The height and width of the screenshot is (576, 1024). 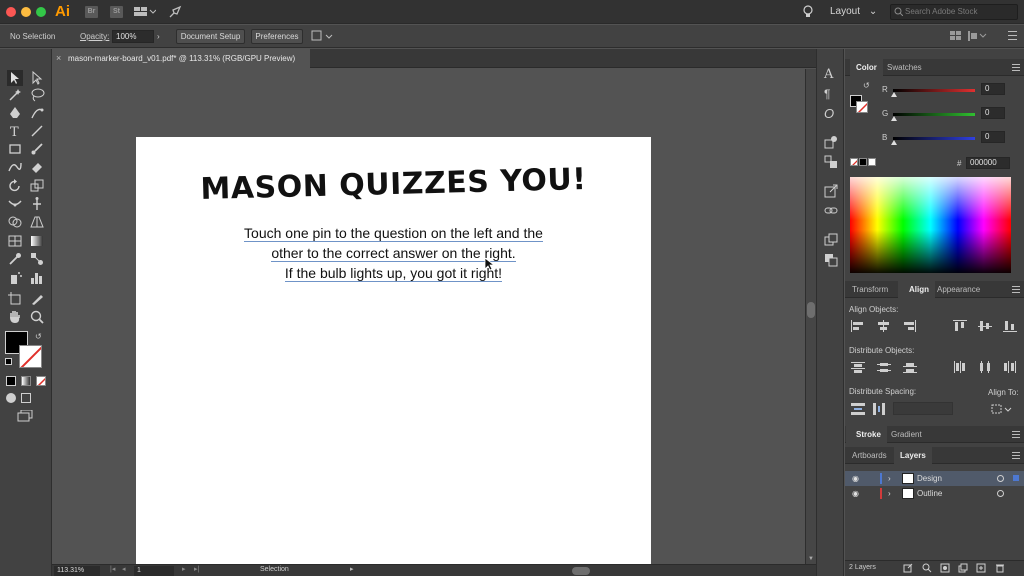 I want to click on horizontal-scroll-thumb, so click(x=581, y=571).